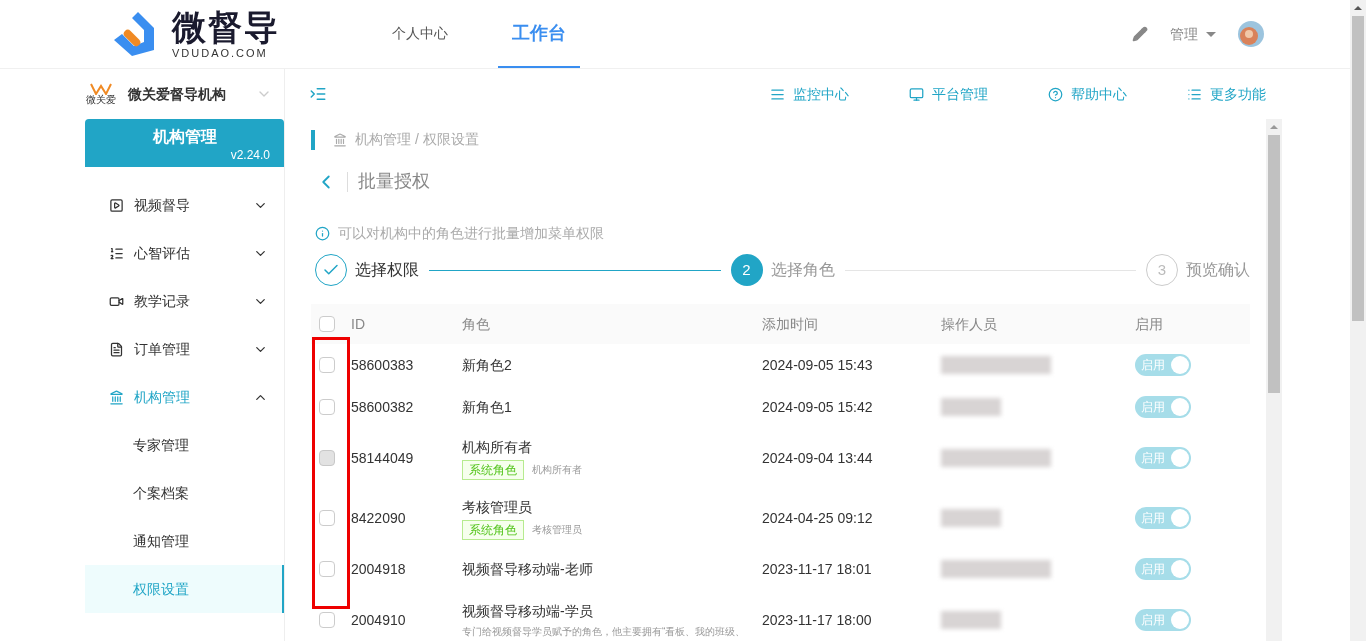  I want to click on step-label: 选择权限, so click(387, 270).